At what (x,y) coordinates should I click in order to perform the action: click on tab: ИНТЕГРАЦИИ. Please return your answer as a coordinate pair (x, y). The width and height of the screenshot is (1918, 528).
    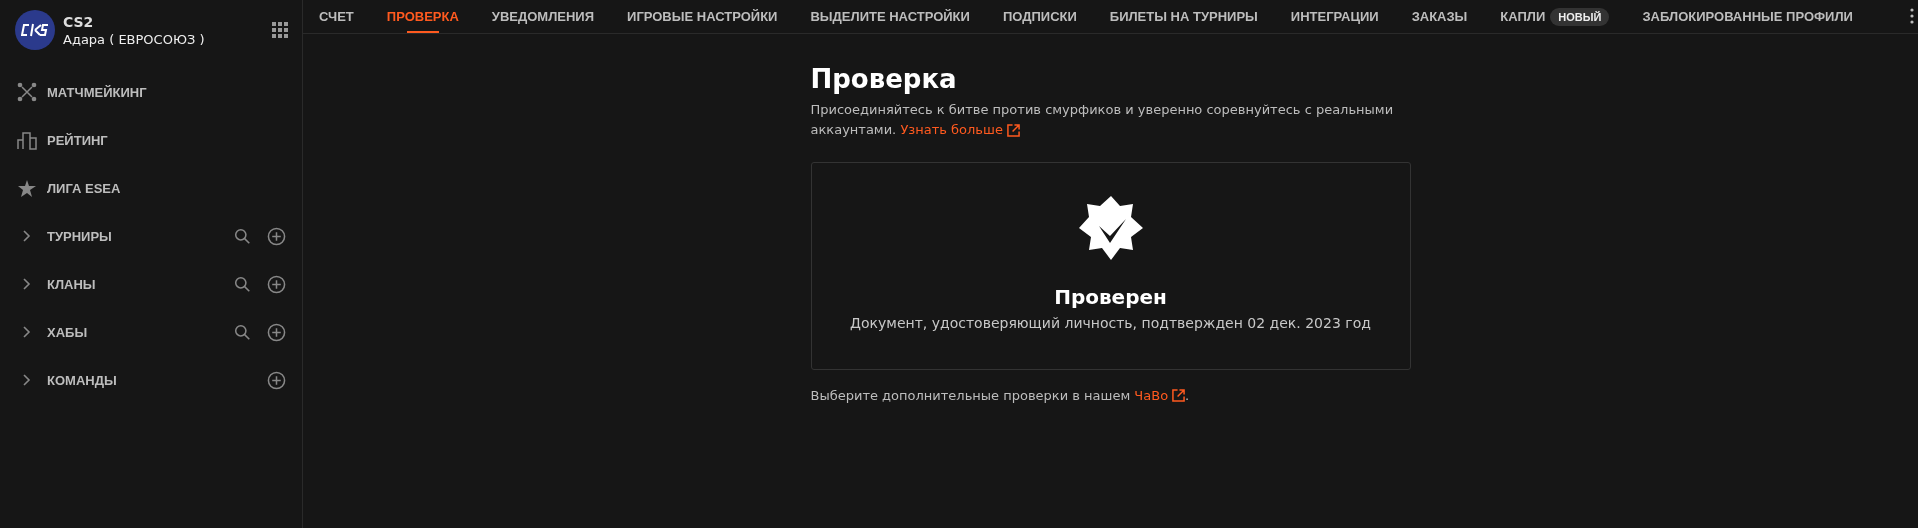
    Looking at the image, I should click on (1334, 16).